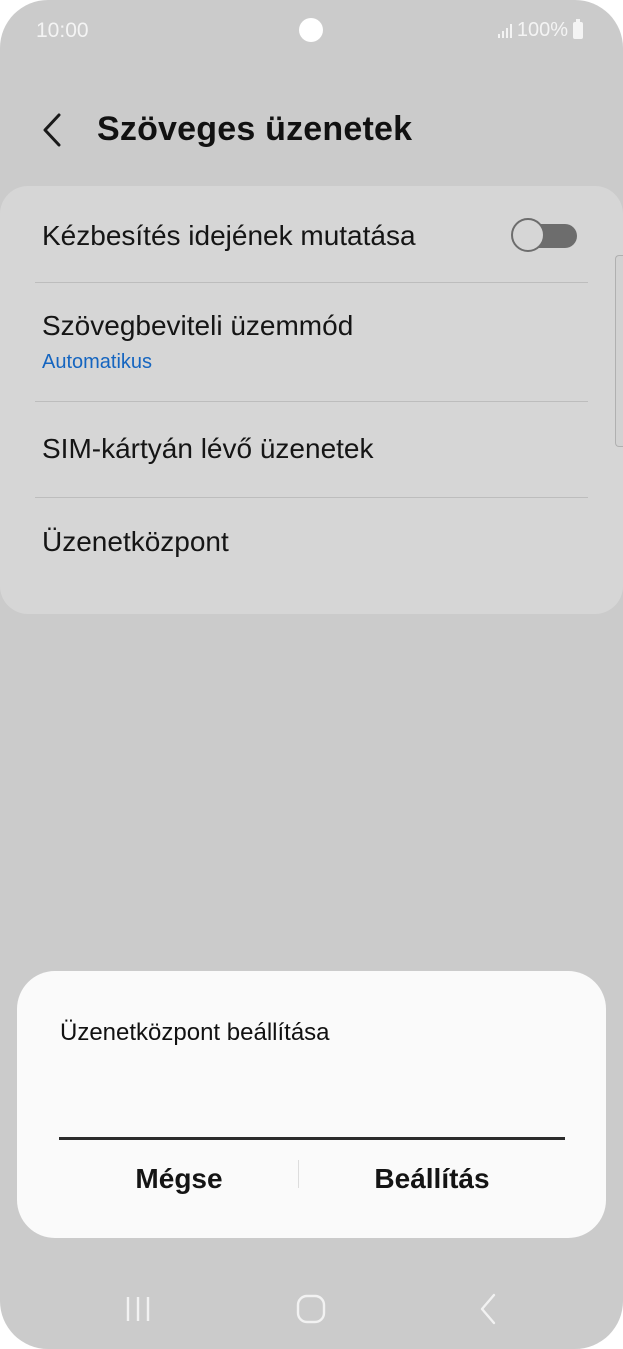  I want to click on setting-label: Üzenetközpont, so click(135, 541).